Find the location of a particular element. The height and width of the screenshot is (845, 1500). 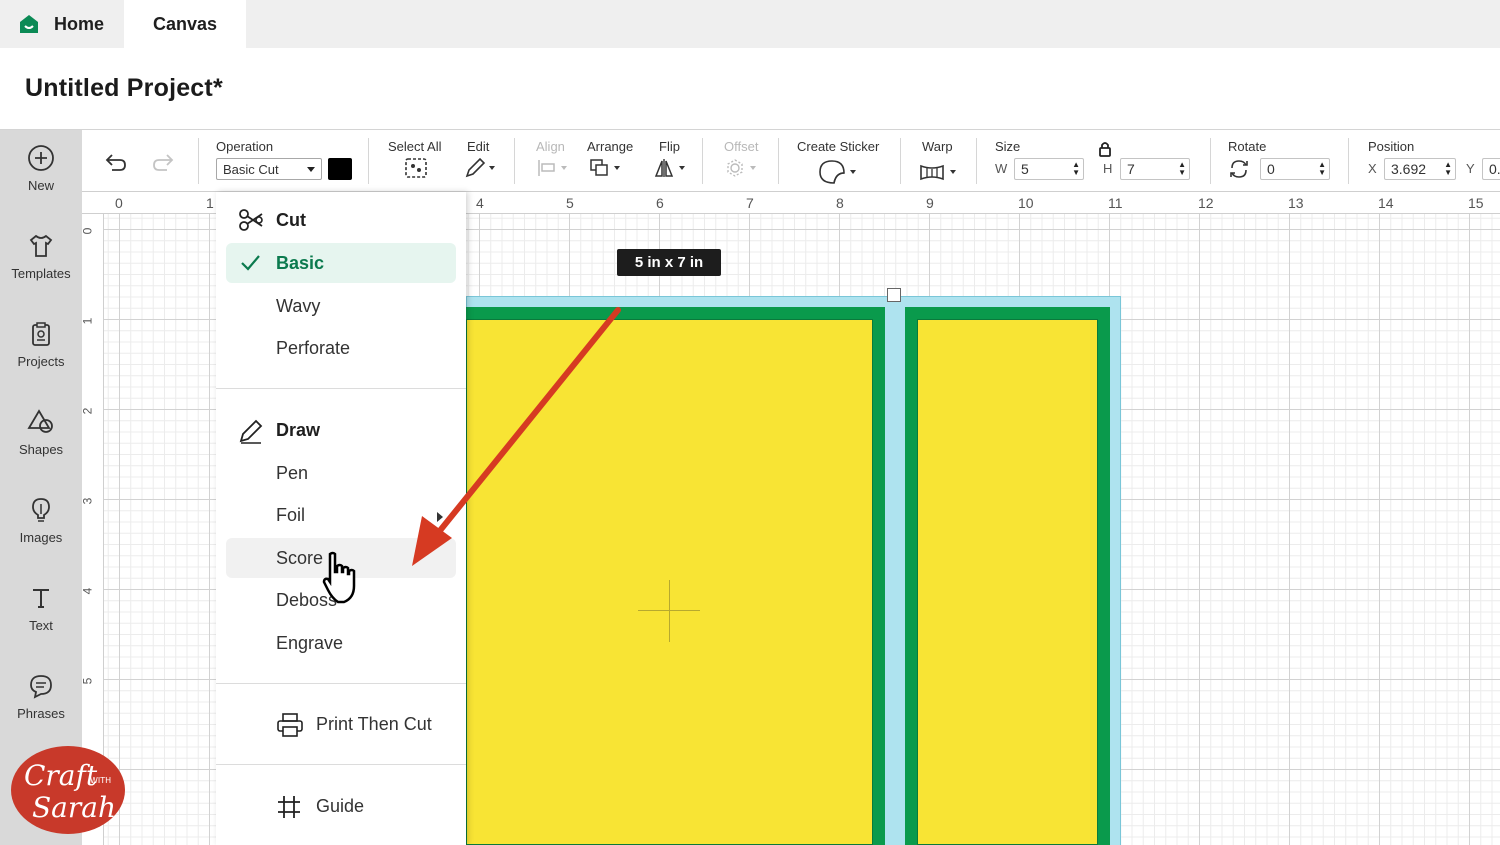

shapes-icon is located at coordinates (40, 421).